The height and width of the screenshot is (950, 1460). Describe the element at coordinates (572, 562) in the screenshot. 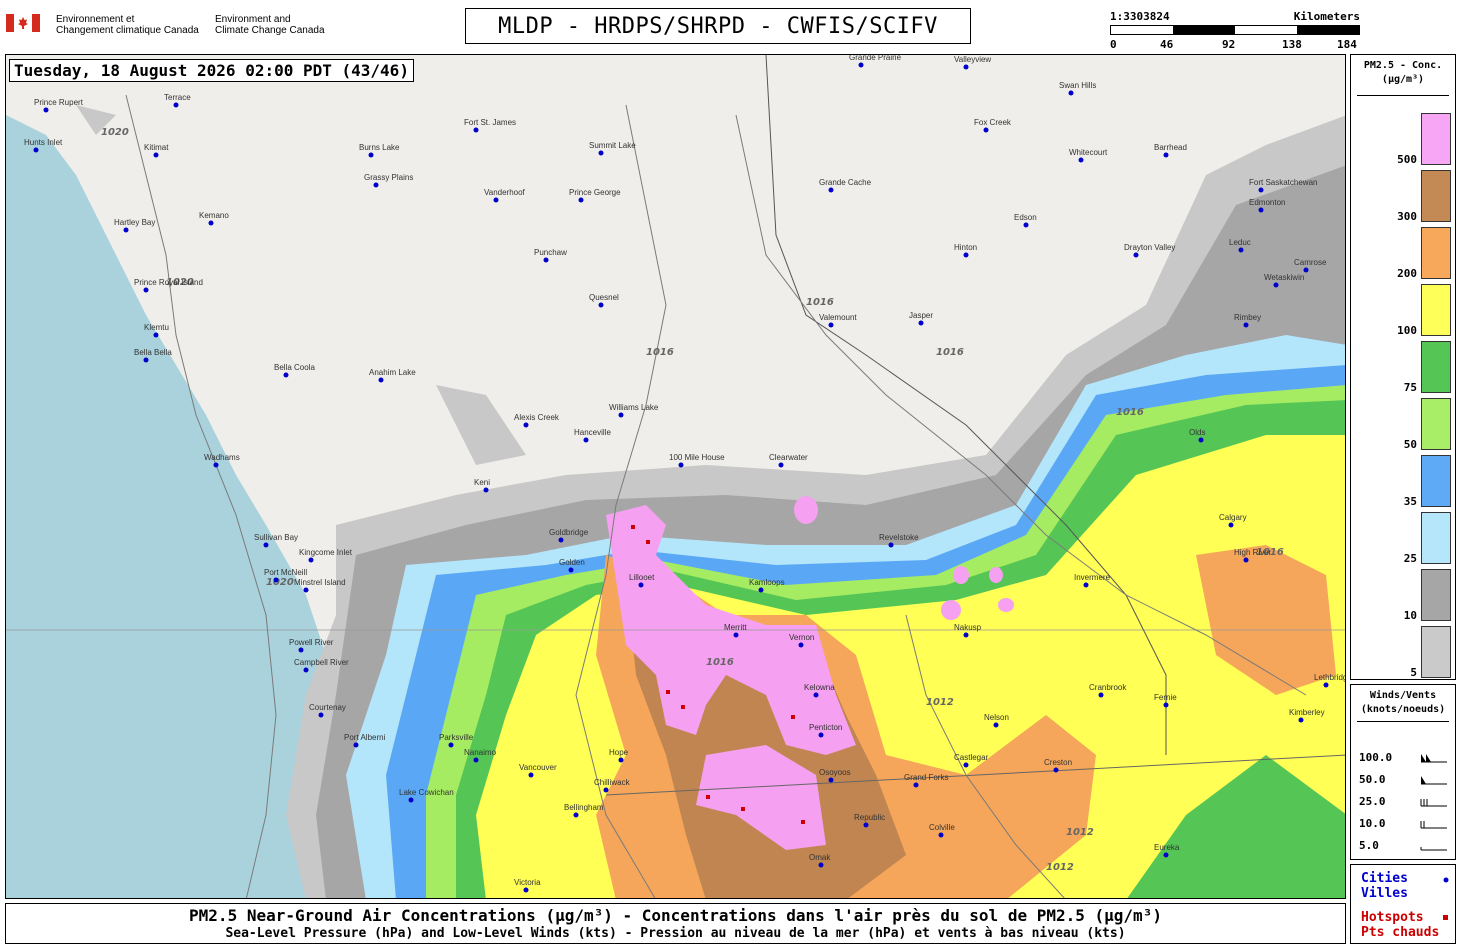

I see `city-label: Golden` at that location.